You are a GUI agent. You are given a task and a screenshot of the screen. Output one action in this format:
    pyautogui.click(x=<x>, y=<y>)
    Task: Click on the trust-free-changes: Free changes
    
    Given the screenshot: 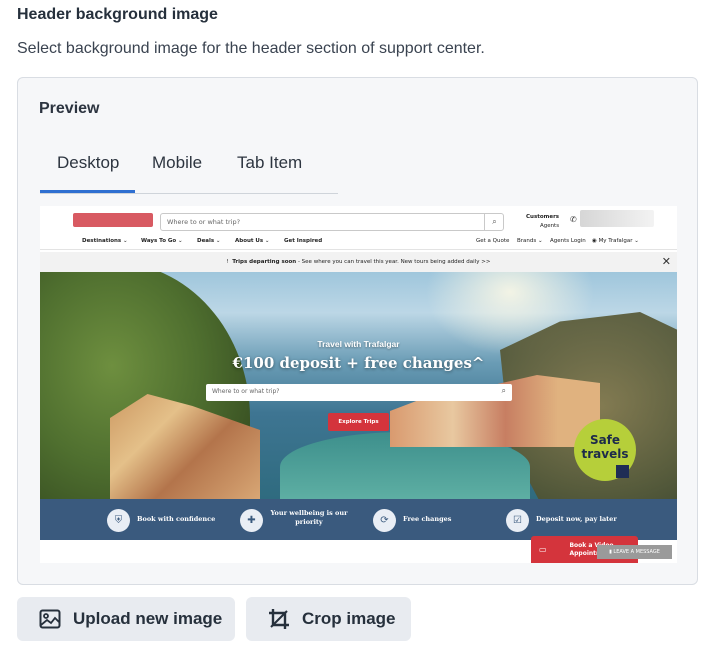 What is the action you would take?
    pyautogui.click(x=427, y=519)
    